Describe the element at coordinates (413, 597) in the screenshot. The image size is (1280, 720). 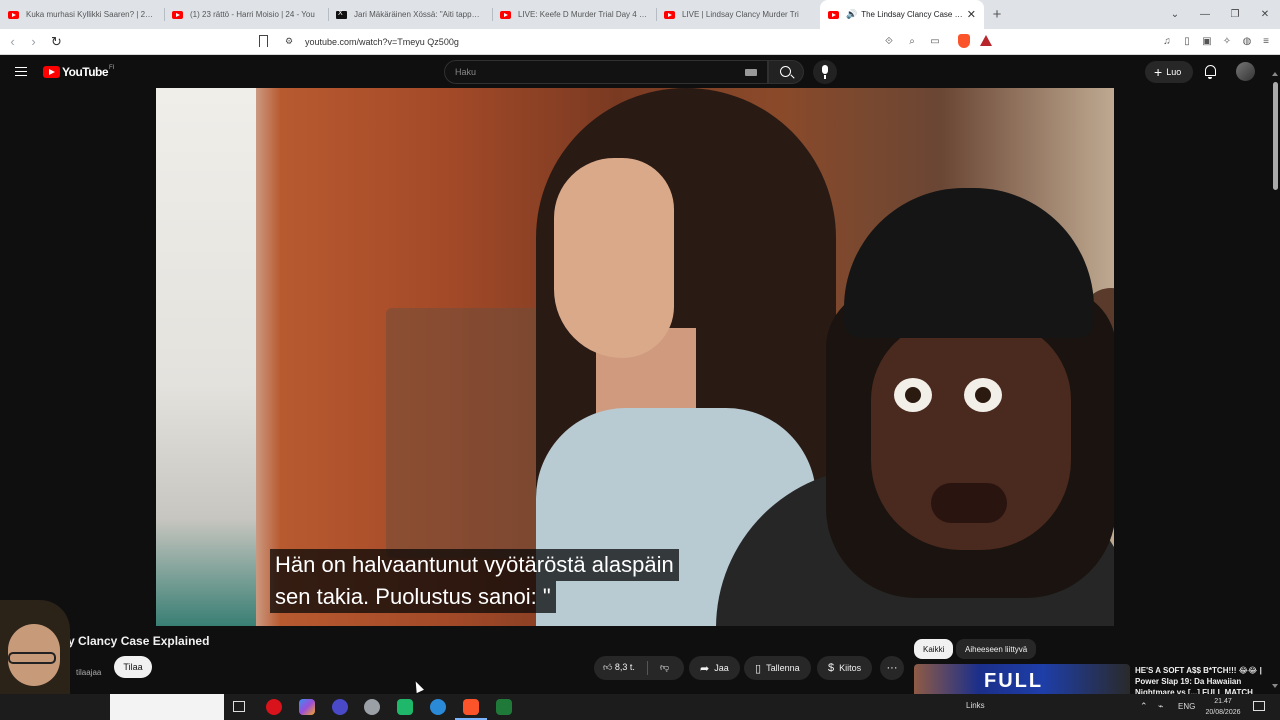
I see `caption-line: sen takia. Puolustus sanoi: "` at that location.